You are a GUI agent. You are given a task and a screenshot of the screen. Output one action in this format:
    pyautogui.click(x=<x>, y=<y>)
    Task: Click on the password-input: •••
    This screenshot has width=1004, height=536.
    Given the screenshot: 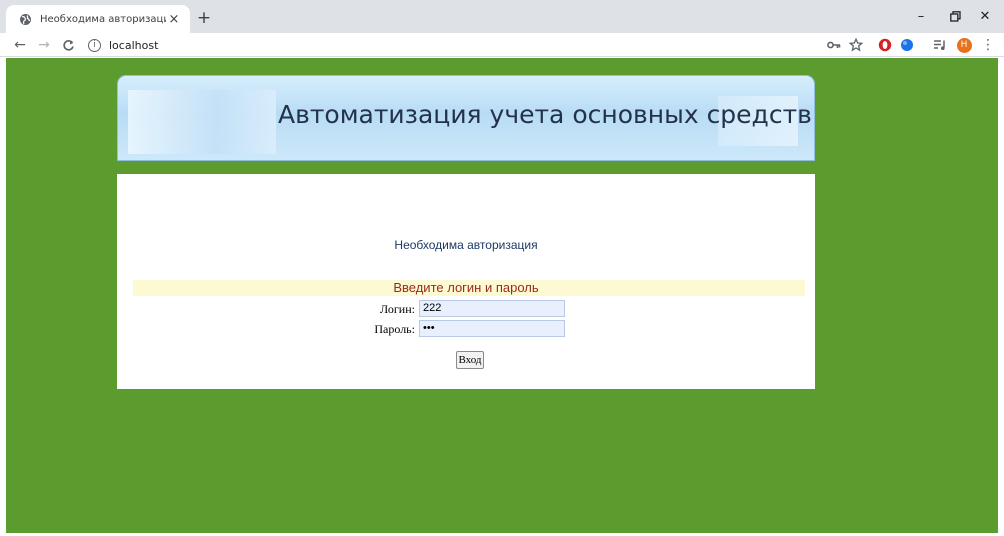 What is the action you would take?
    pyautogui.click(x=492, y=328)
    